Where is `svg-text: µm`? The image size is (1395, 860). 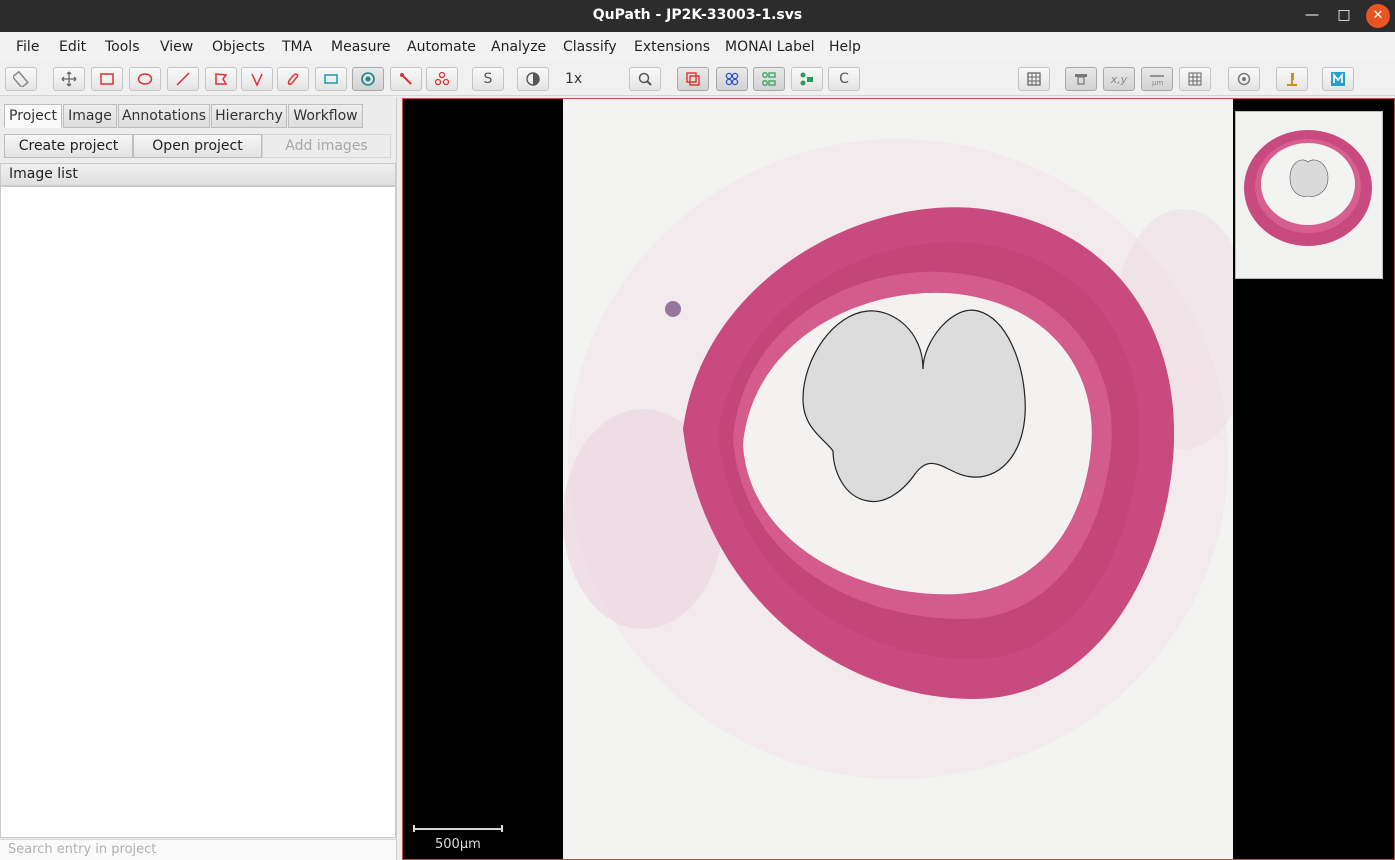
svg-text: µm is located at coordinates (1157, 83).